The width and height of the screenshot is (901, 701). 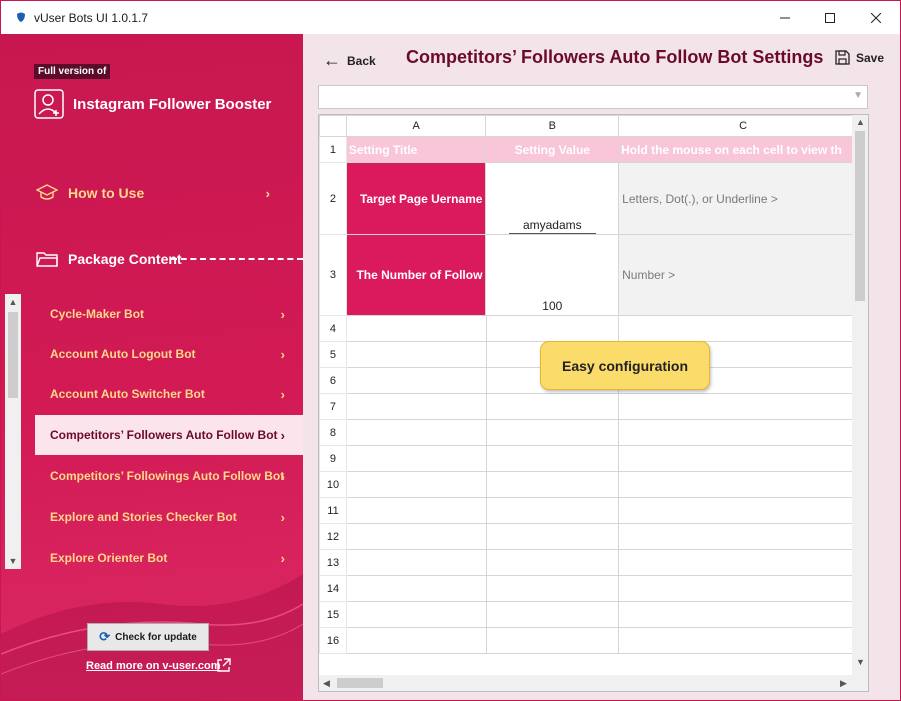 I want to click on close-button, so click(x=876, y=17).